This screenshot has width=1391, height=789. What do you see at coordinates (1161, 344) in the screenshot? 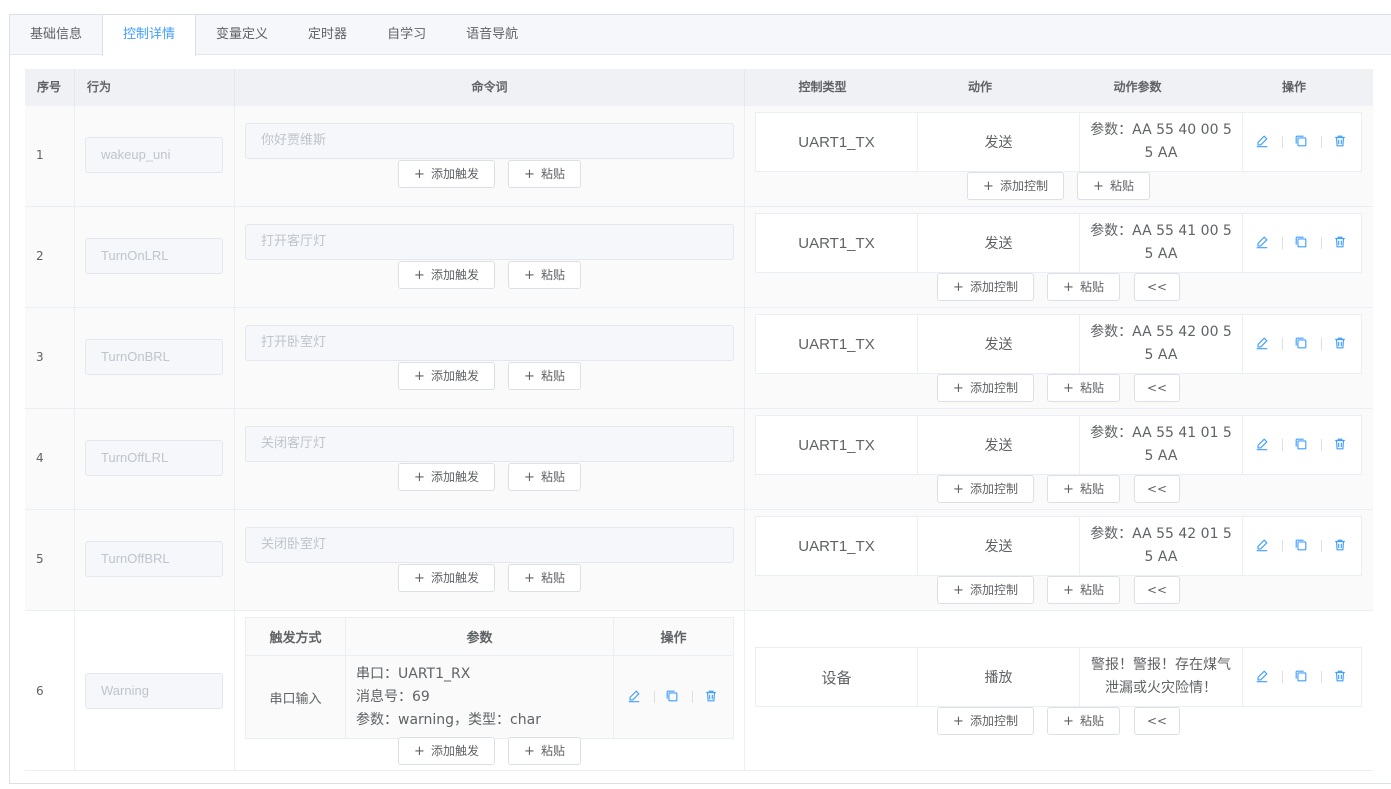
I see `control-params: 参数：AA 55 42 00 5 5 AA` at bounding box center [1161, 344].